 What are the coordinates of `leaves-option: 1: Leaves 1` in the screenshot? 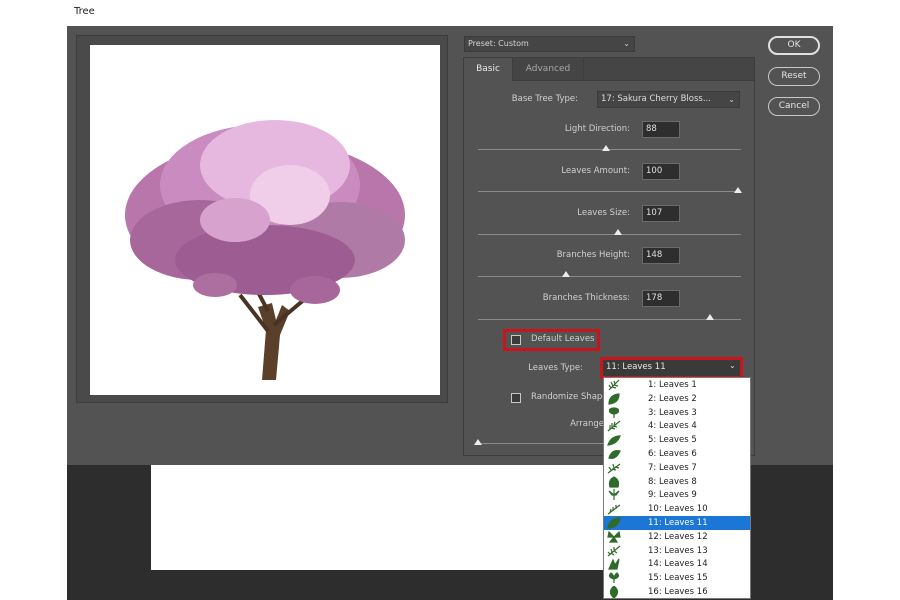 It's located at (677, 385).